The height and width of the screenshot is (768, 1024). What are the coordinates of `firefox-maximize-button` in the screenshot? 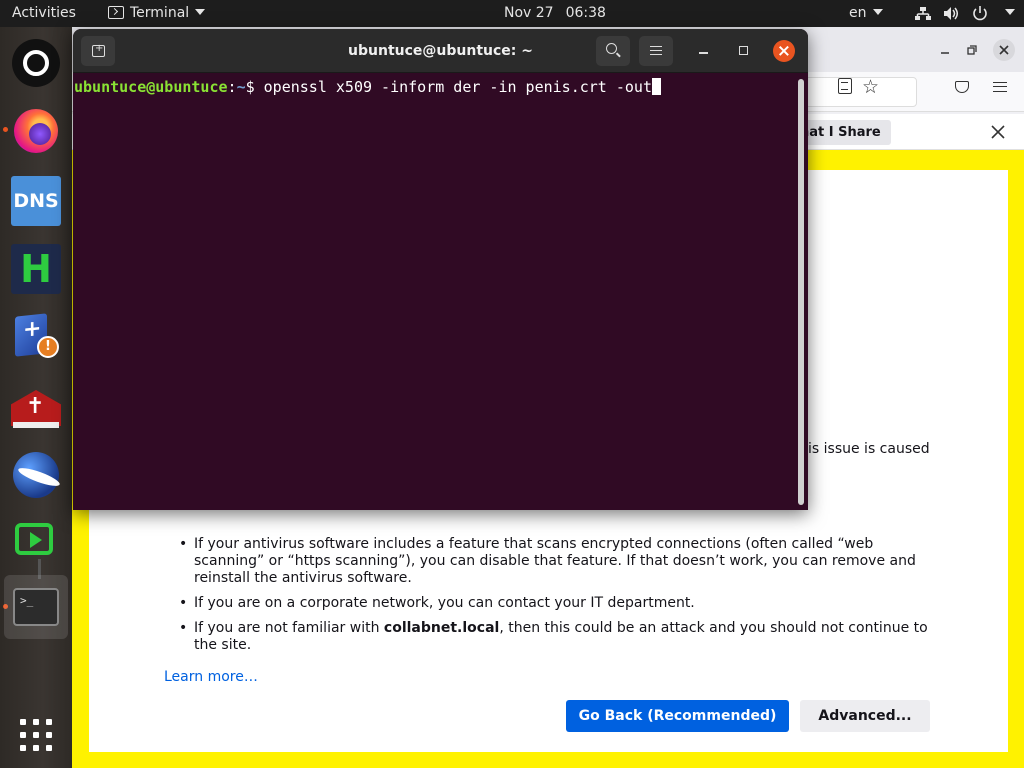 It's located at (971, 50).